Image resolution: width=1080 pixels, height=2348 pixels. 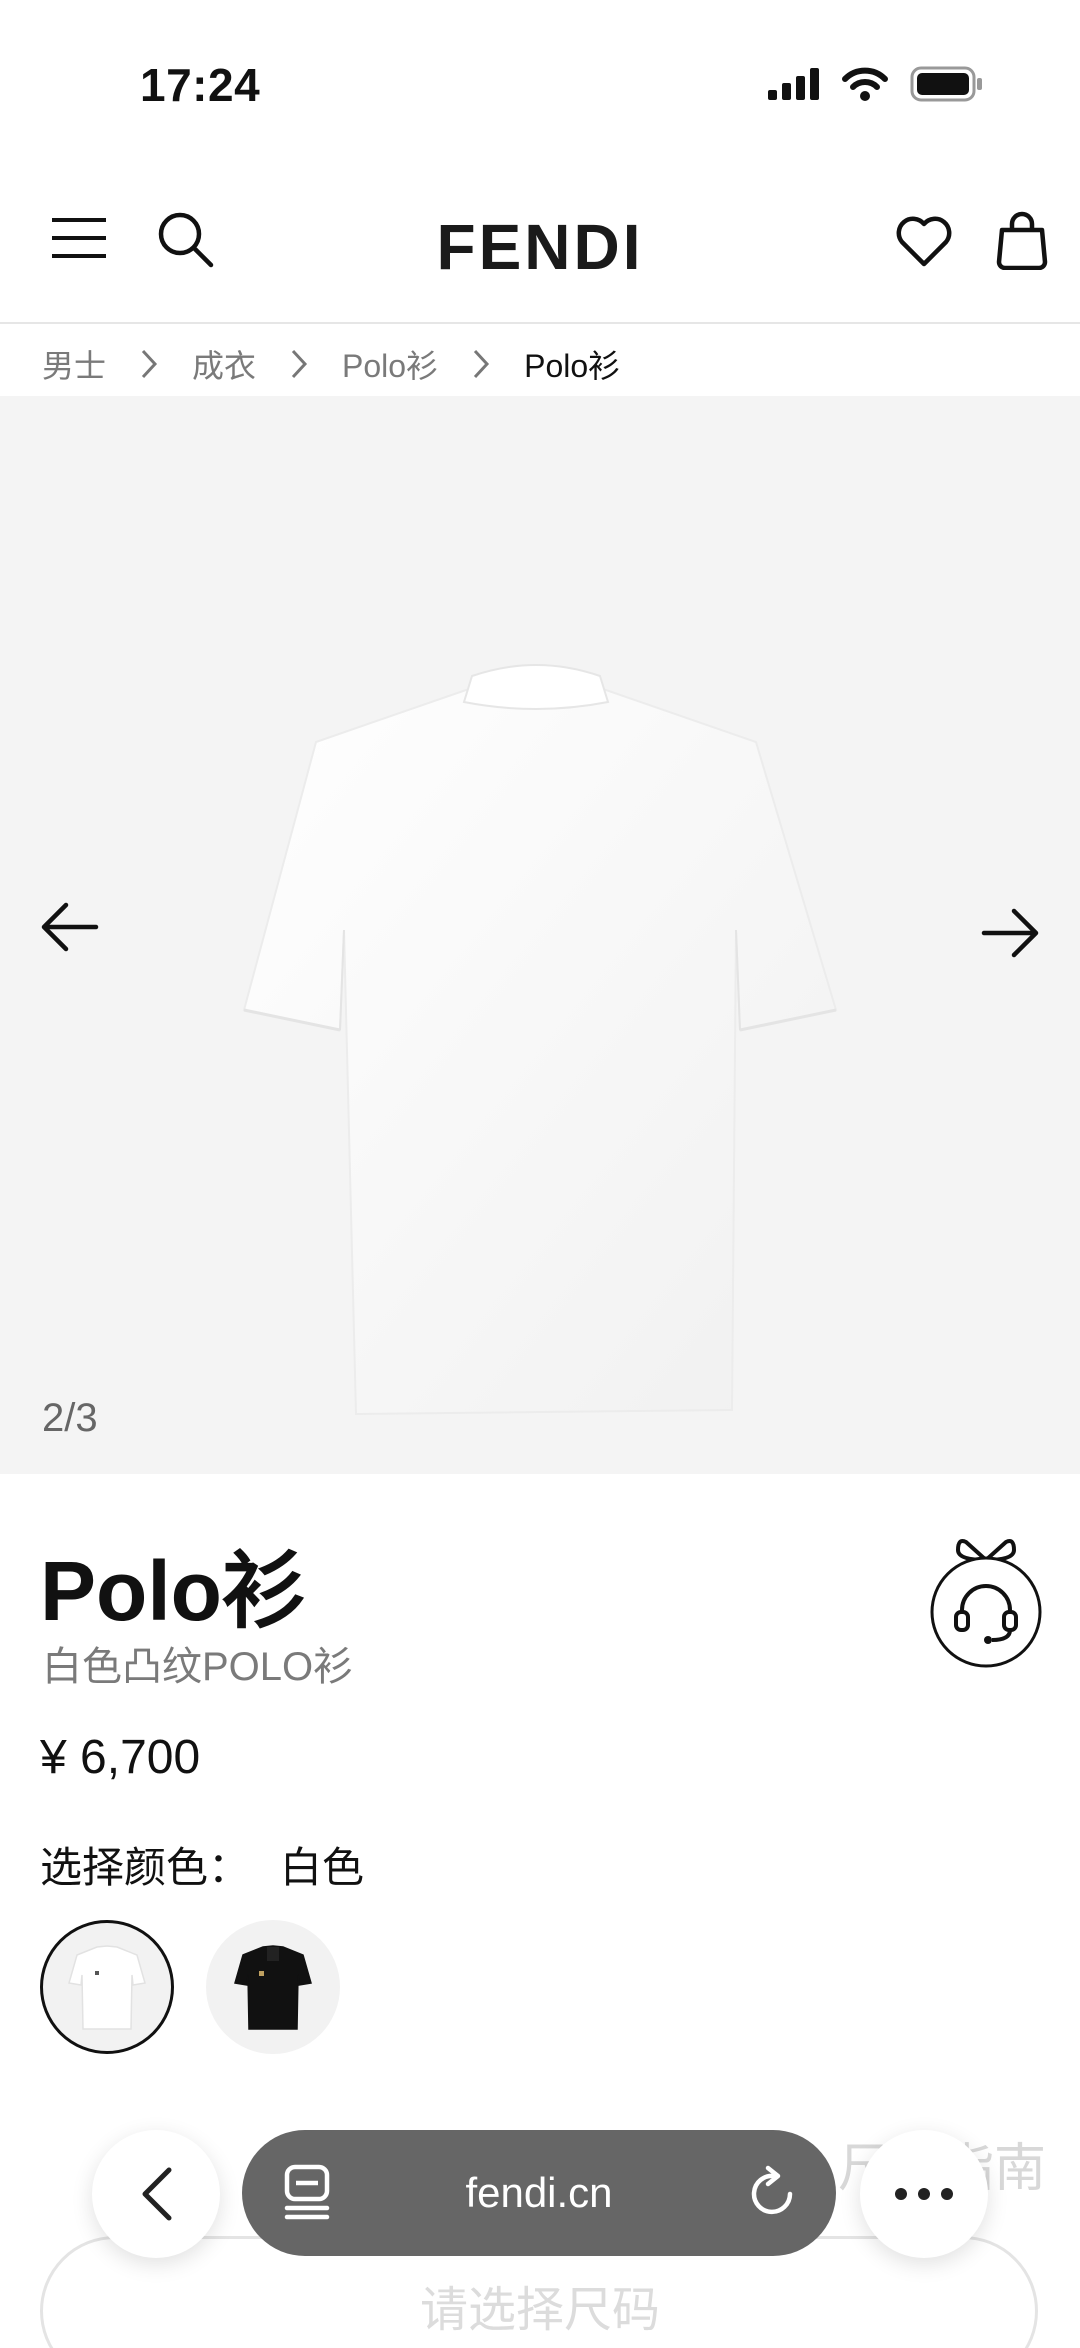 I want to click on browser-url-text: fendi.cn, so click(x=538, y=2193).